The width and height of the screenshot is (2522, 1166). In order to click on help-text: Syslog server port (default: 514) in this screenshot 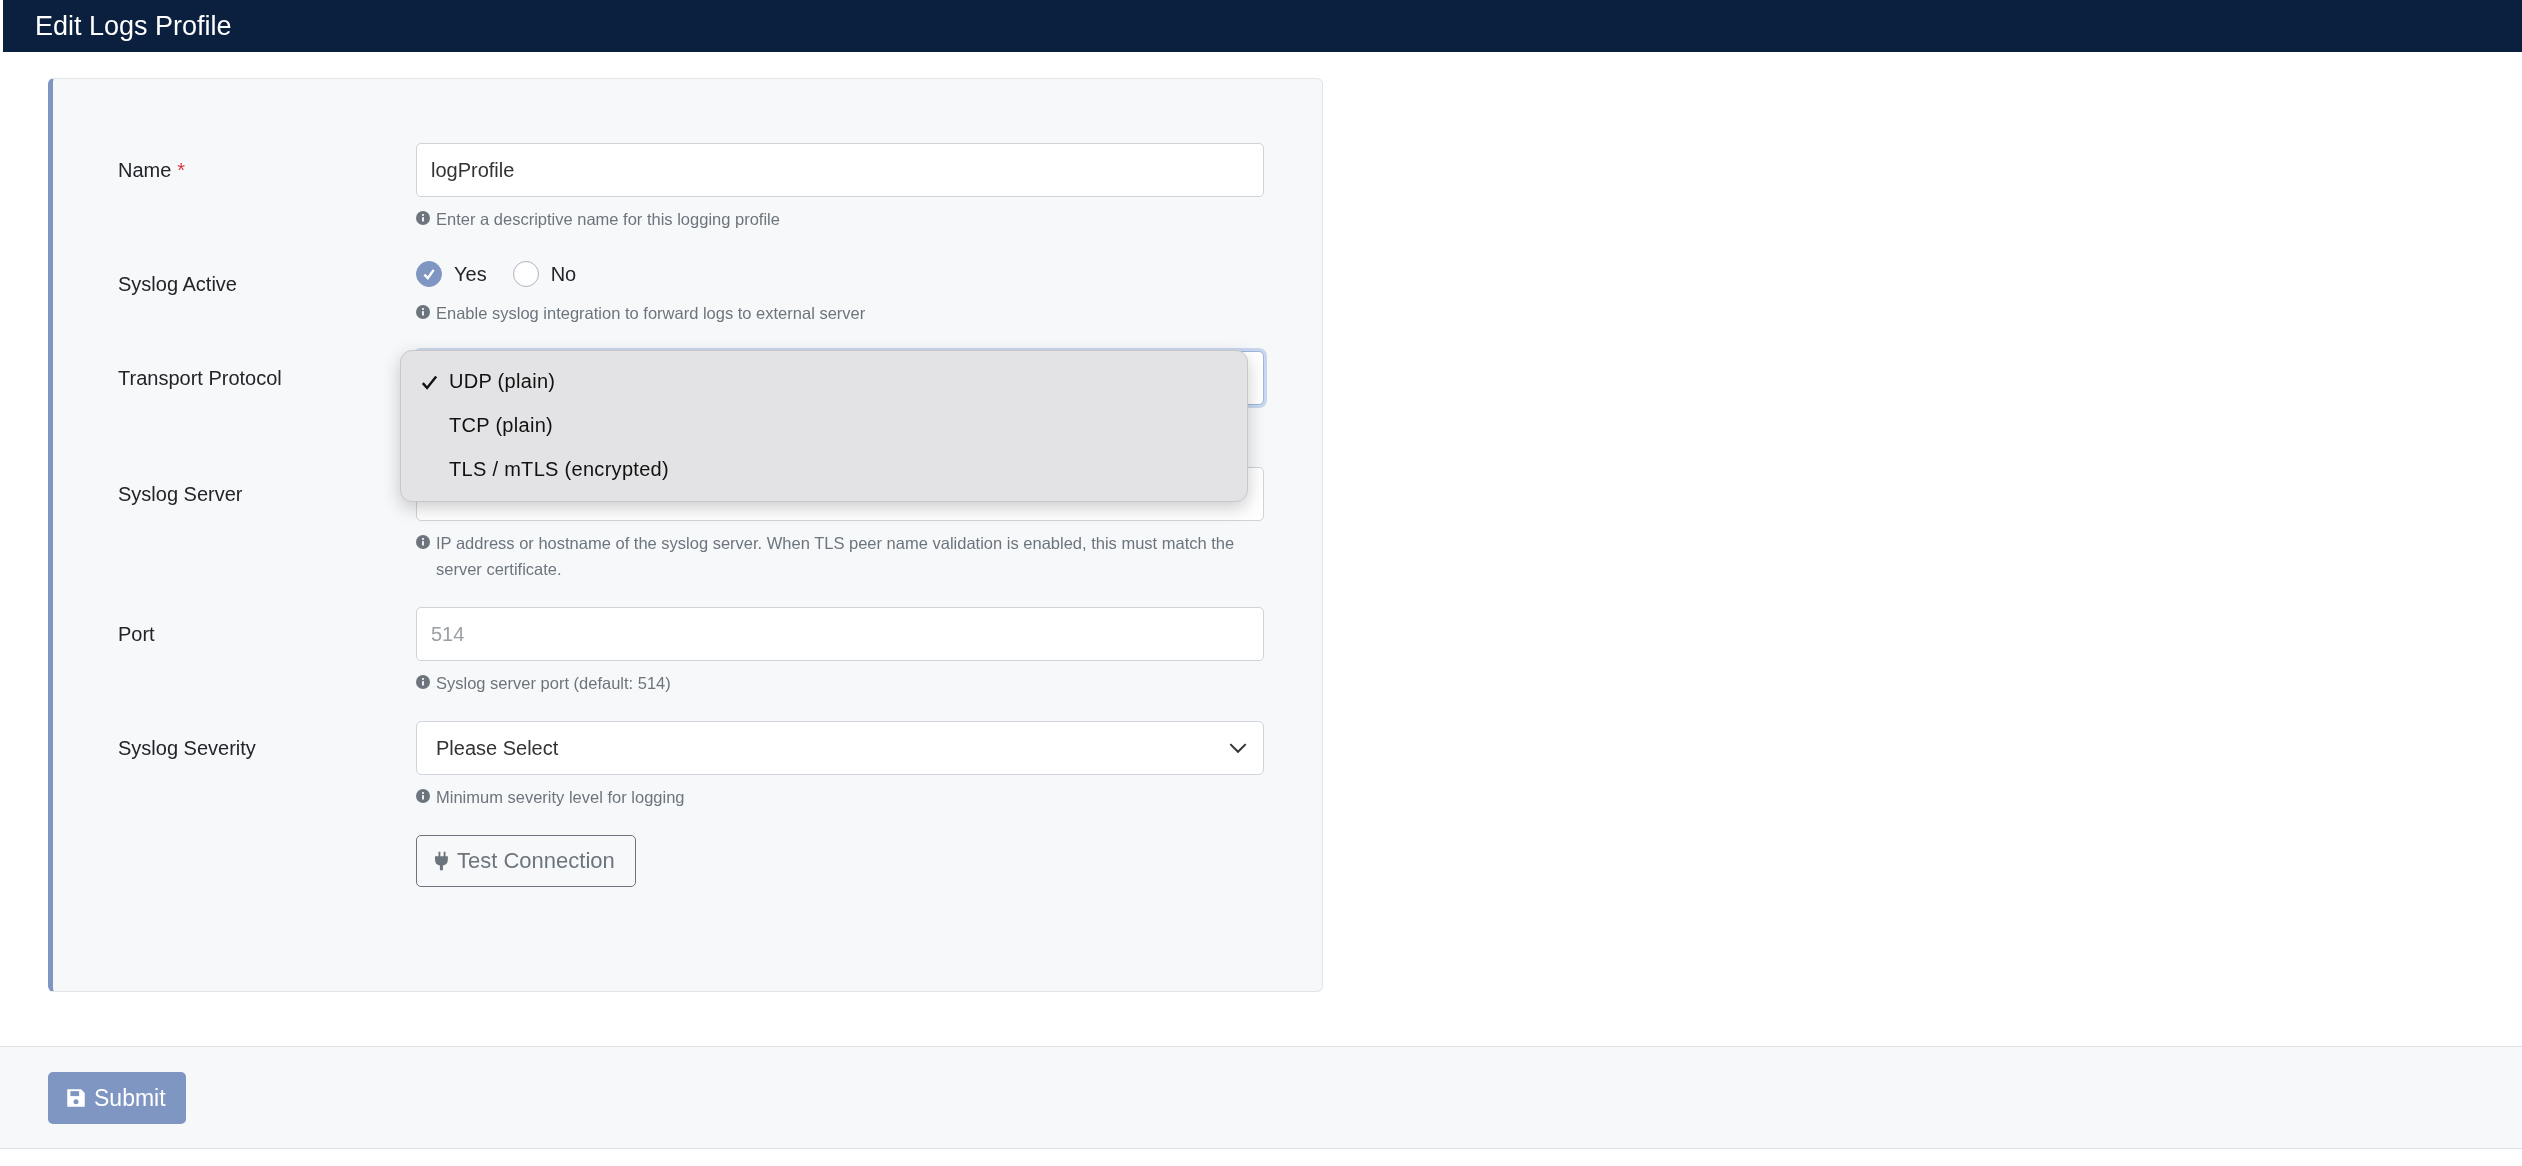, I will do `click(553, 683)`.